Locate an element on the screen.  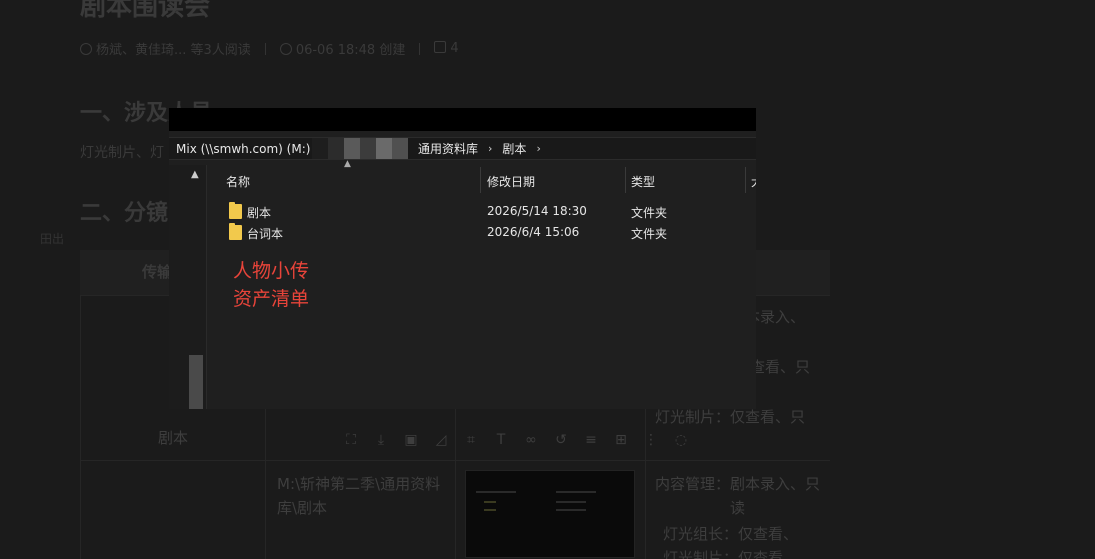
redacted-block is located at coordinates (360, 148).